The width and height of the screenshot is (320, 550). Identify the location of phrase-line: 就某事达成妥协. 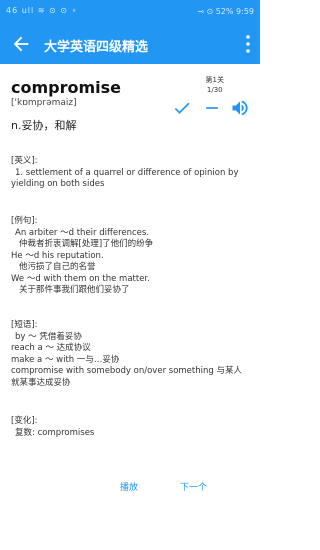
(41, 382).